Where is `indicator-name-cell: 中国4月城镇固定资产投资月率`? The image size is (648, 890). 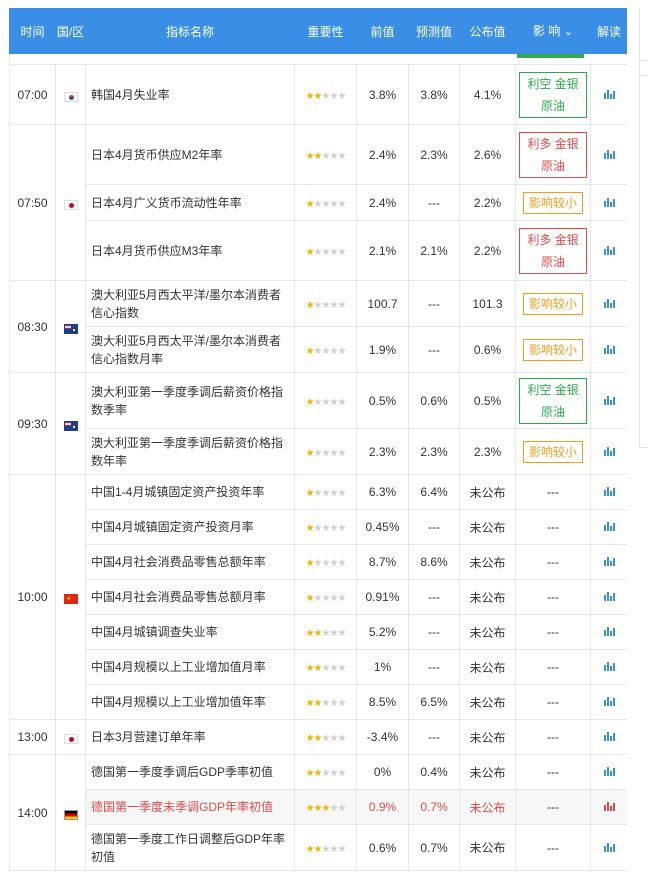
indicator-name-cell: 中国4月城镇固定资产投资月率 is located at coordinates (190, 527).